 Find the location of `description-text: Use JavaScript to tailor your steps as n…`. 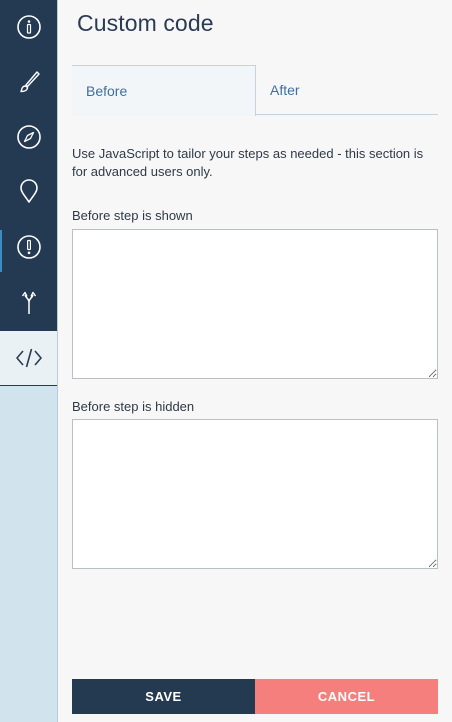

description-text: Use JavaScript to tailor your steps as n… is located at coordinates (248, 162).